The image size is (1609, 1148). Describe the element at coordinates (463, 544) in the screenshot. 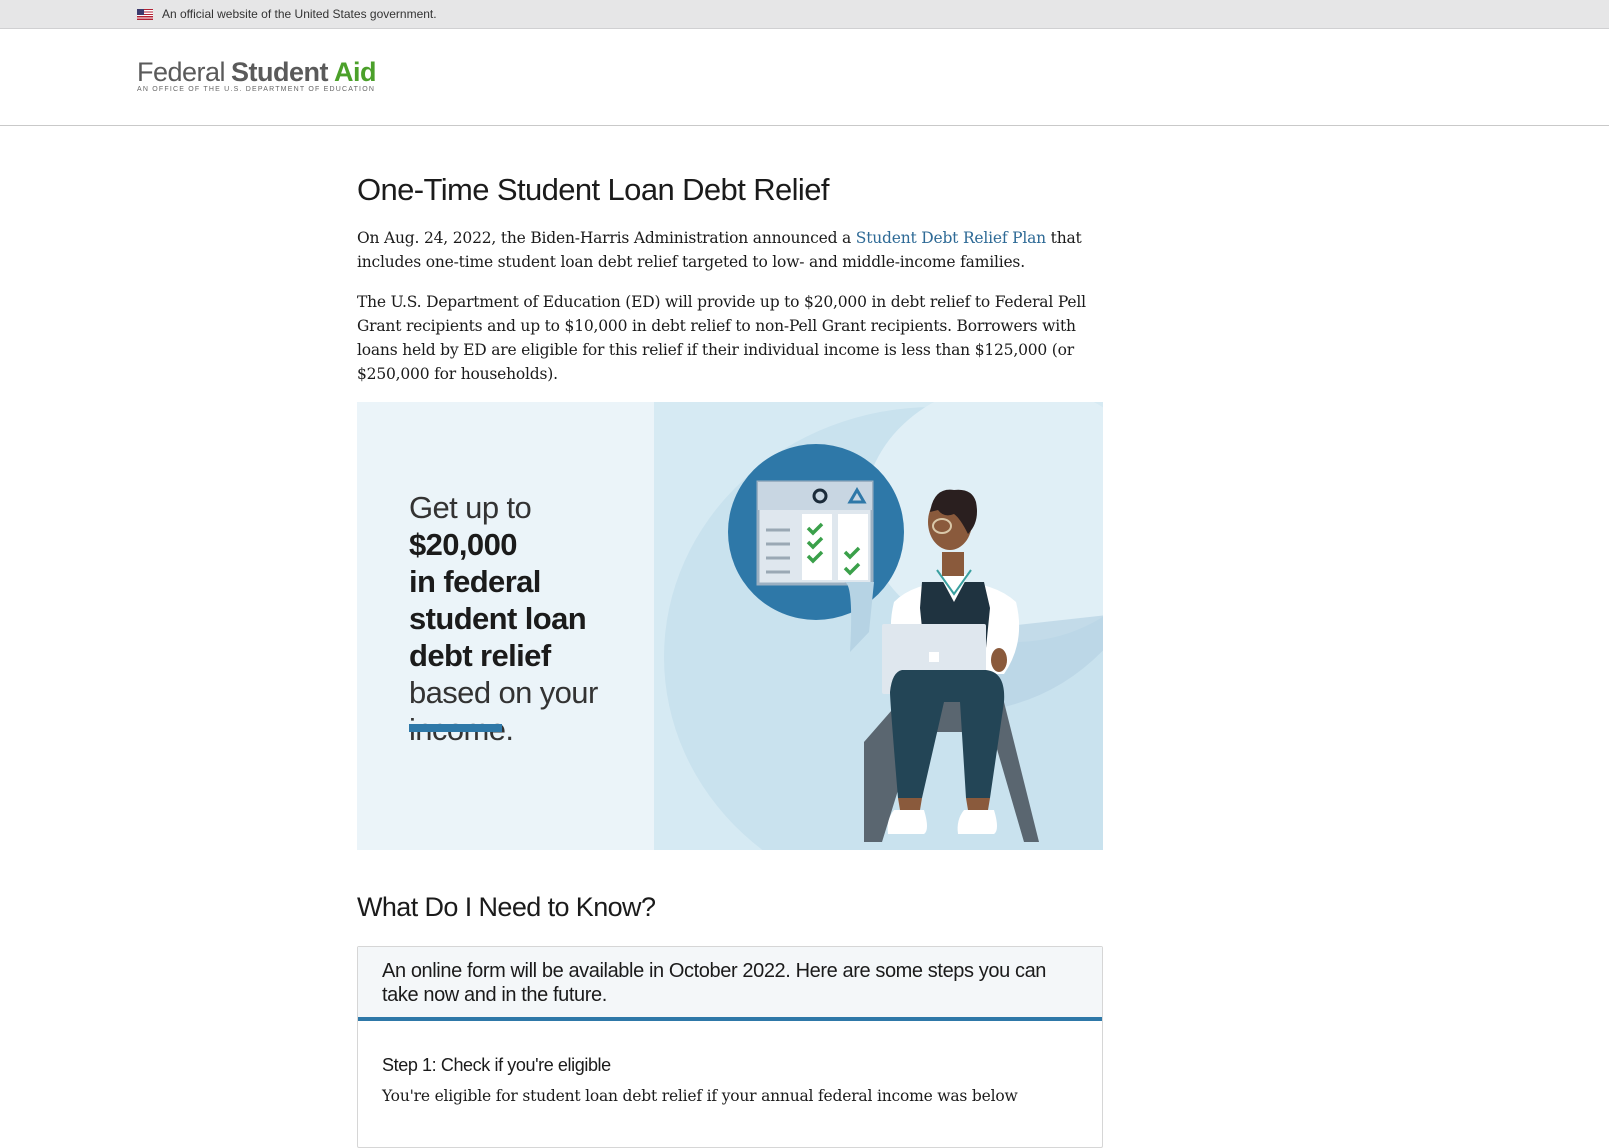

I see `hero-amount: $20,000` at that location.